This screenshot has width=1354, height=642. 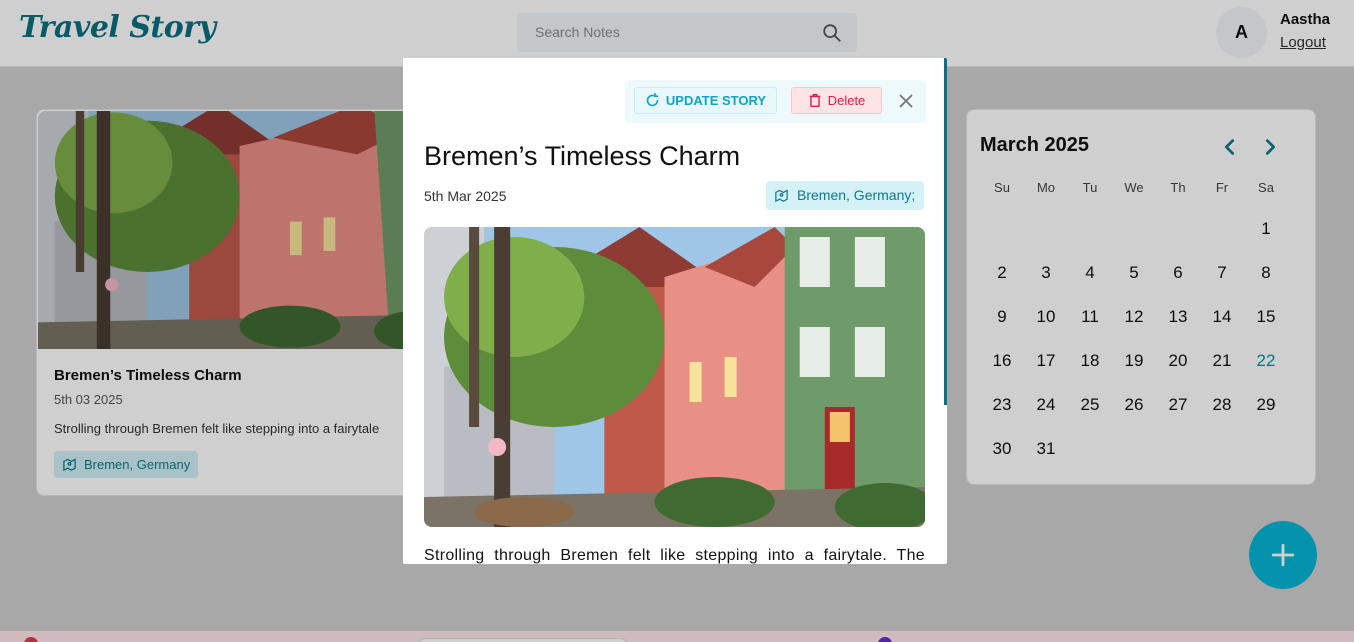 What do you see at coordinates (906, 101) in the screenshot?
I see `close-icon` at bounding box center [906, 101].